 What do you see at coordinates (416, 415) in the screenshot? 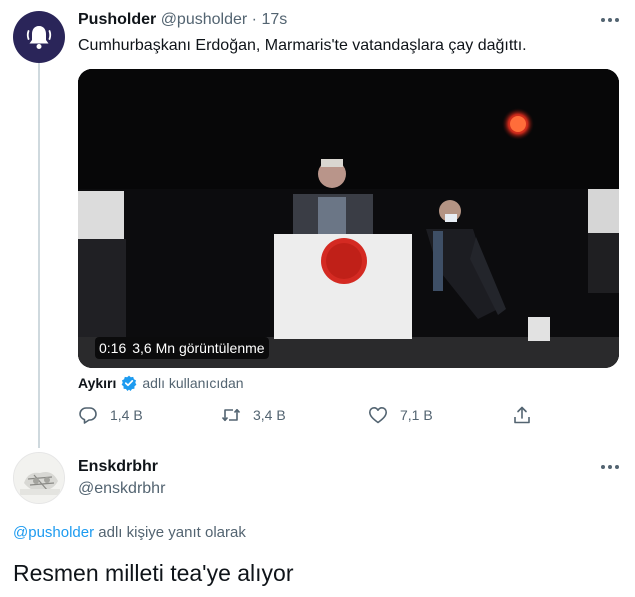
I see `like-count: 7,1 B` at bounding box center [416, 415].